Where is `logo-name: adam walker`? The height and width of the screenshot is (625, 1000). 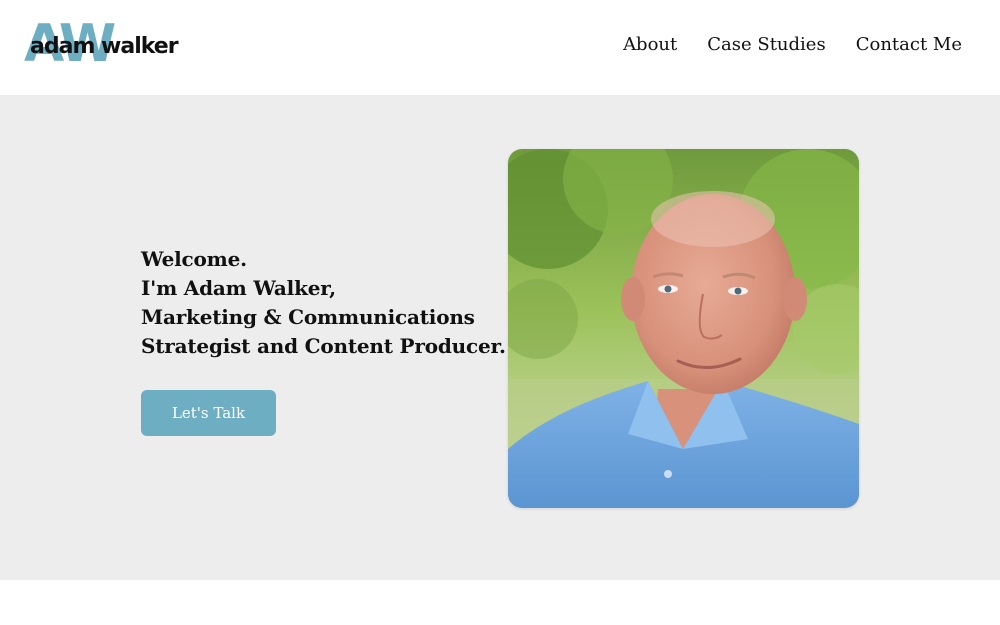 logo-name: adam walker is located at coordinates (104, 46).